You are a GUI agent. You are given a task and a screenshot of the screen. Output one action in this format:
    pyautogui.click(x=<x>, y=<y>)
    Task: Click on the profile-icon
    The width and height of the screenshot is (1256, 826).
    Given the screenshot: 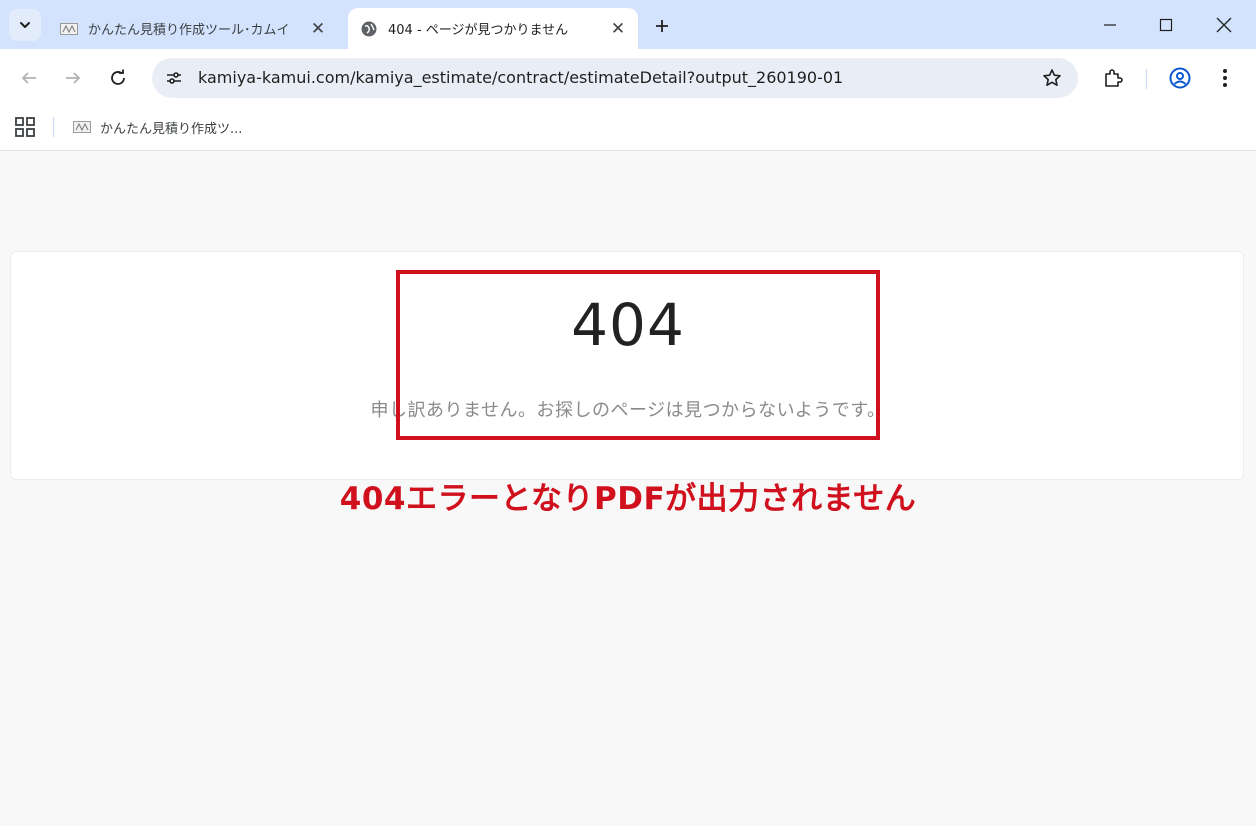 What is the action you would take?
    pyautogui.click(x=1180, y=78)
    